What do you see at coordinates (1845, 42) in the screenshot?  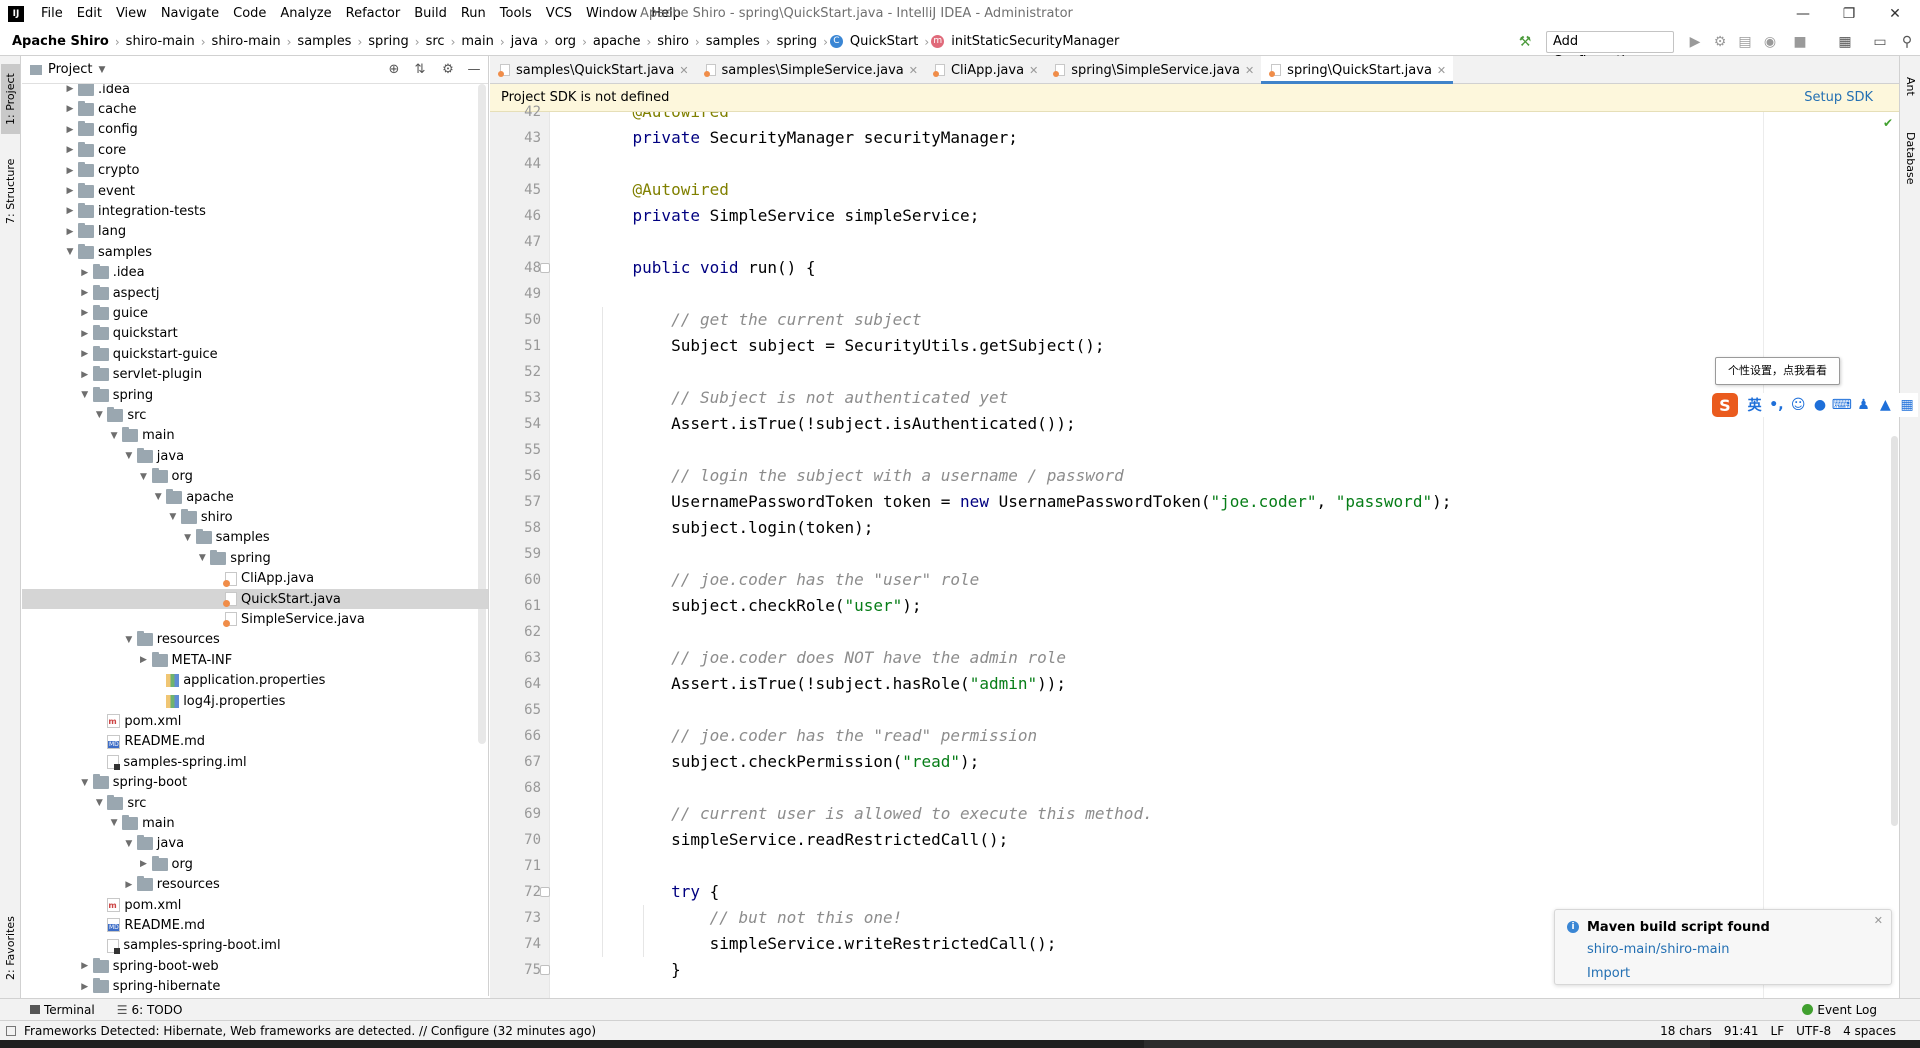 I see `project-structure-icon: ▦` at bounding box center [1845, 42].